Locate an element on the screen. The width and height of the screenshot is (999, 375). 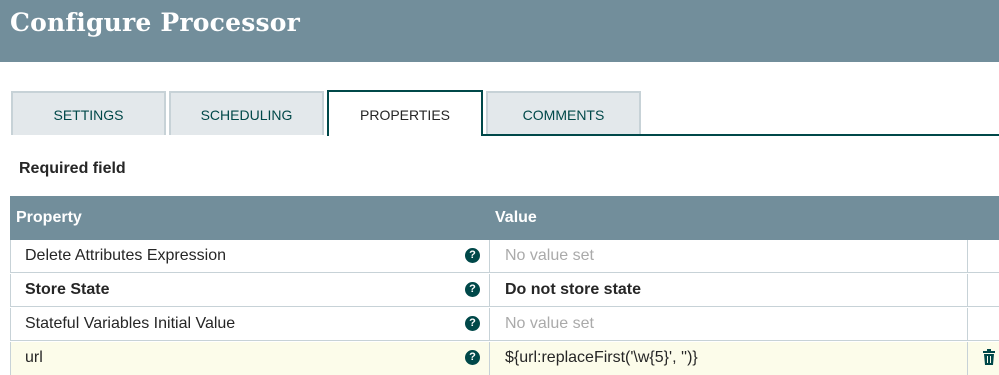
property-name: url is located at coordinates (34, 357).